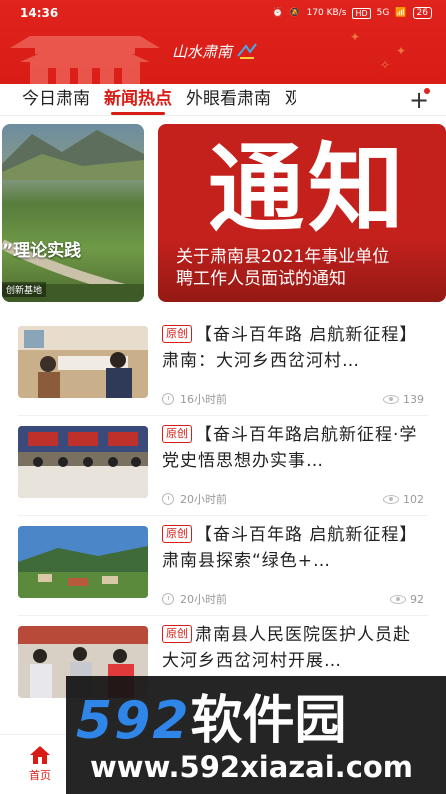  I want to click on app-header: ✦ ✦ ✧ 14:36 ⏰ 🔕 170 KB/s HD 5G 📶 26 山水肃南, so click(223, 42).